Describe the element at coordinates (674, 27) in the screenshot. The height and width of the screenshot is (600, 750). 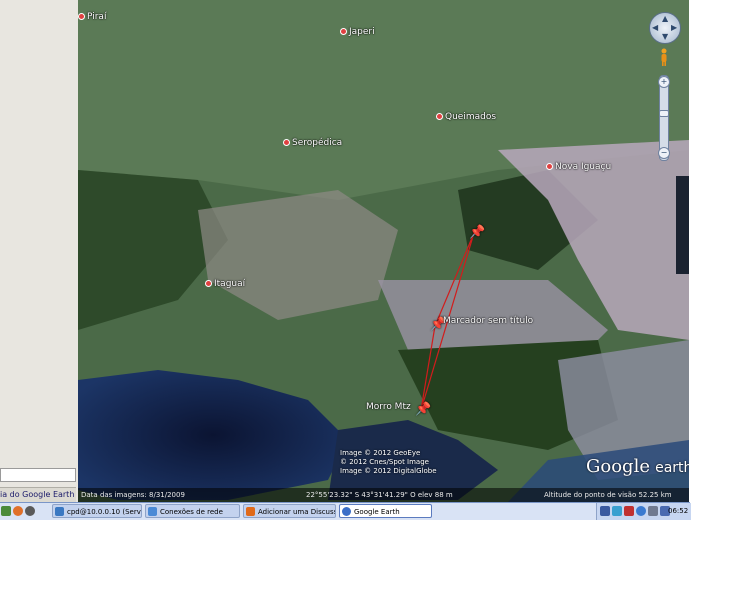
I see `arrow-right-icon: ▶` at that location.